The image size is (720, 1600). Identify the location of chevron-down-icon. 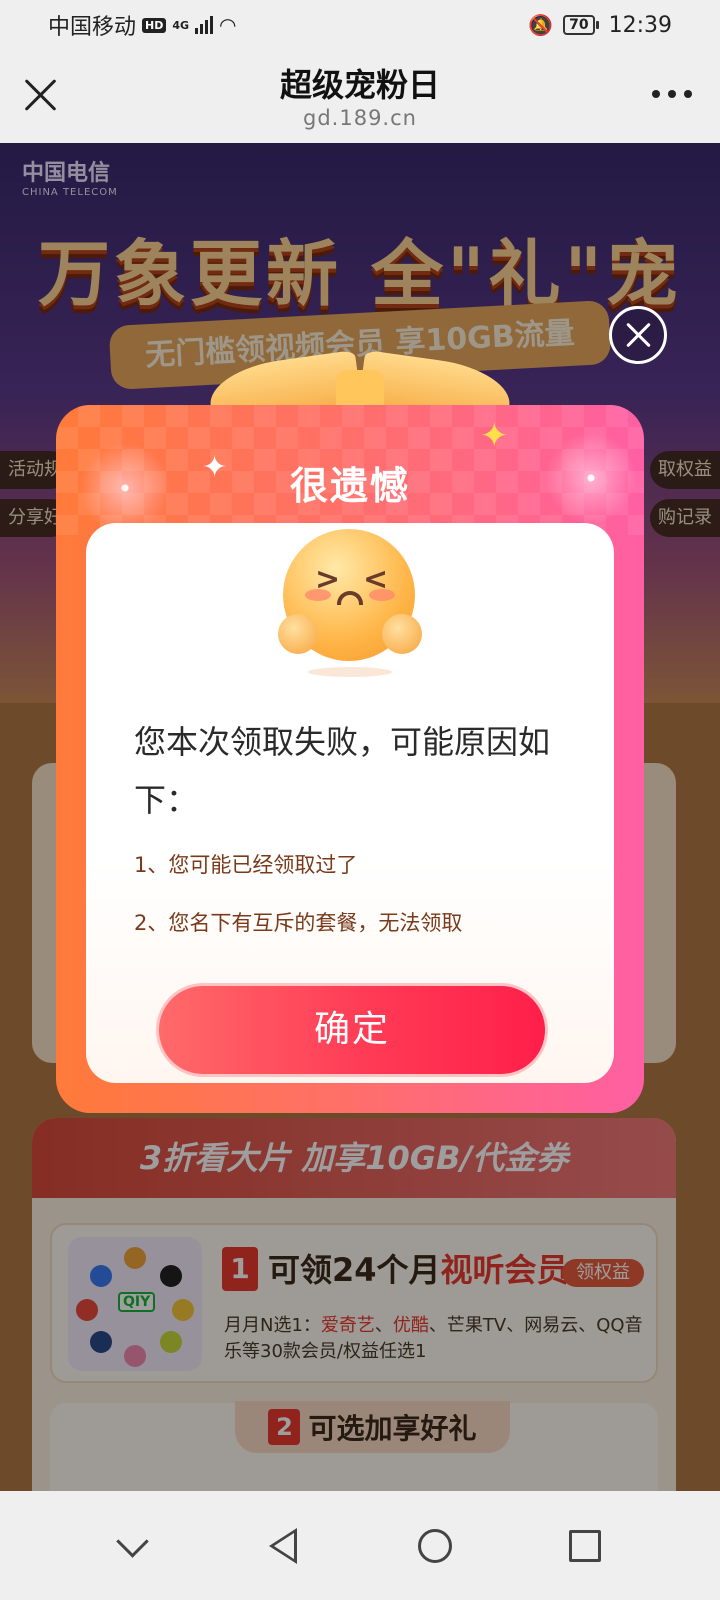
(135, 1546).